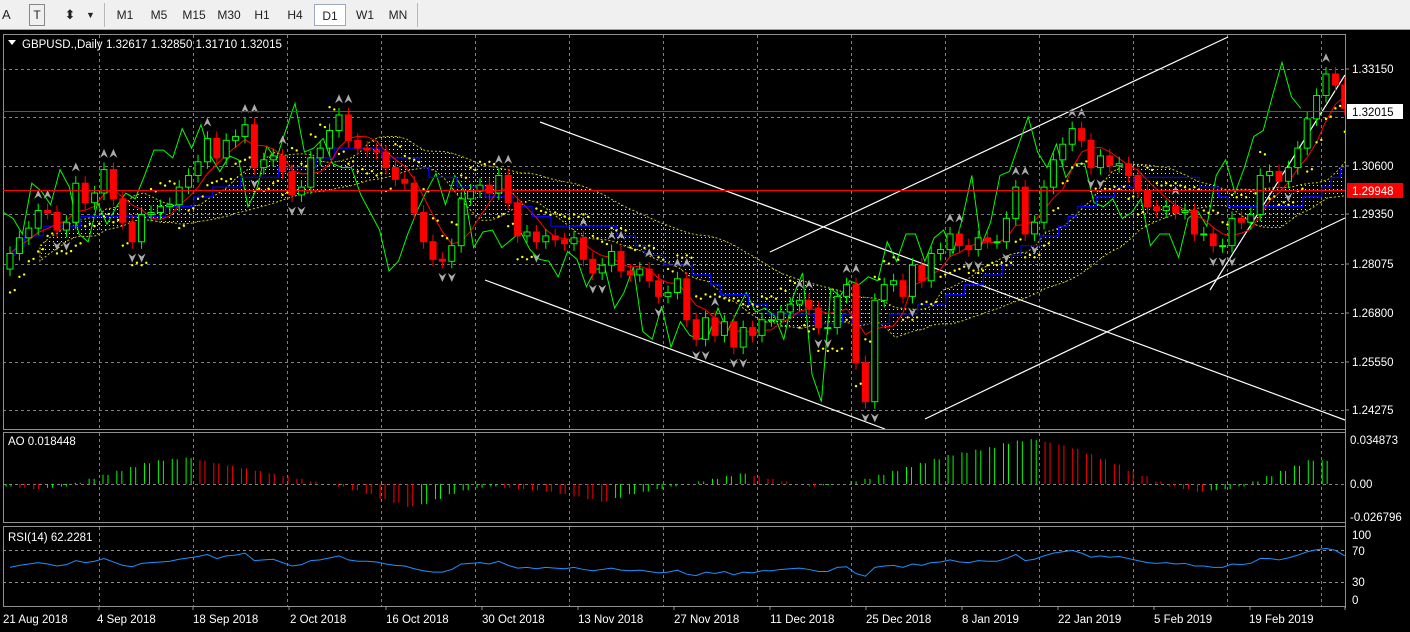 The height and width of the screenshot is (632, 1410). I want to click on date-label: 16 Oct 2018, so click(417, 620).